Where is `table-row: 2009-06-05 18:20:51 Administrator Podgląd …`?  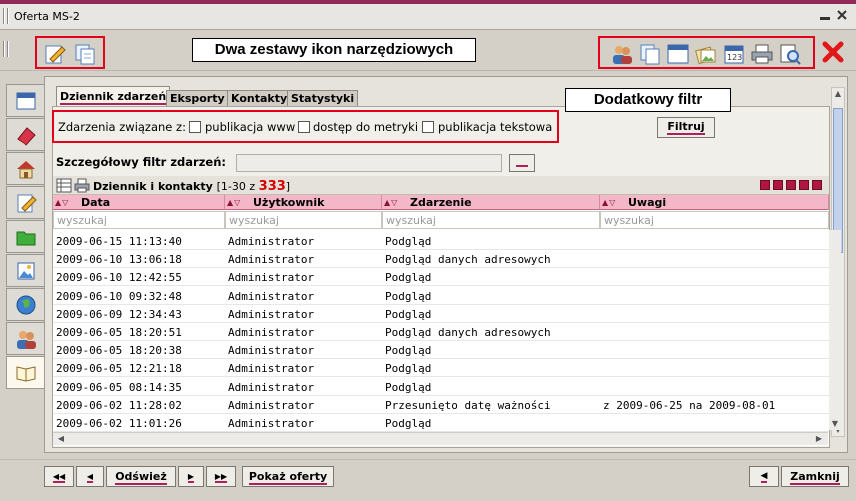 table-row: 2009-06-05 18:20:51 Administrator Podgląd … is located at coordinates (441, 332).